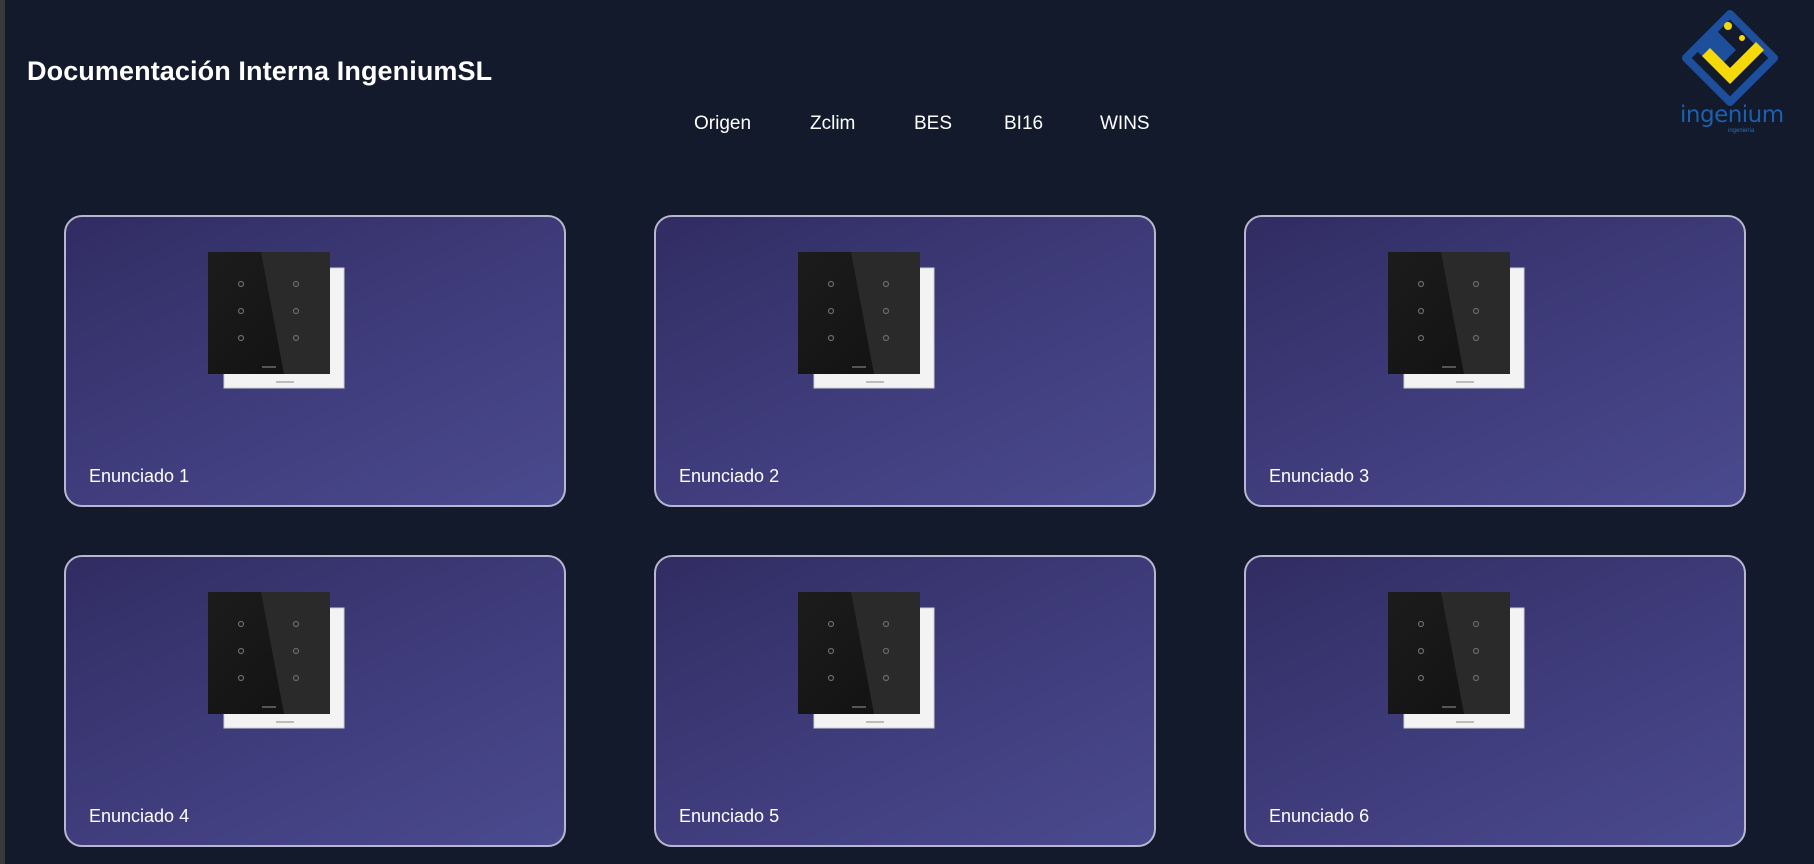  I want to click on card-enunciado-6: Enunciado 6, so click(1495, 701).